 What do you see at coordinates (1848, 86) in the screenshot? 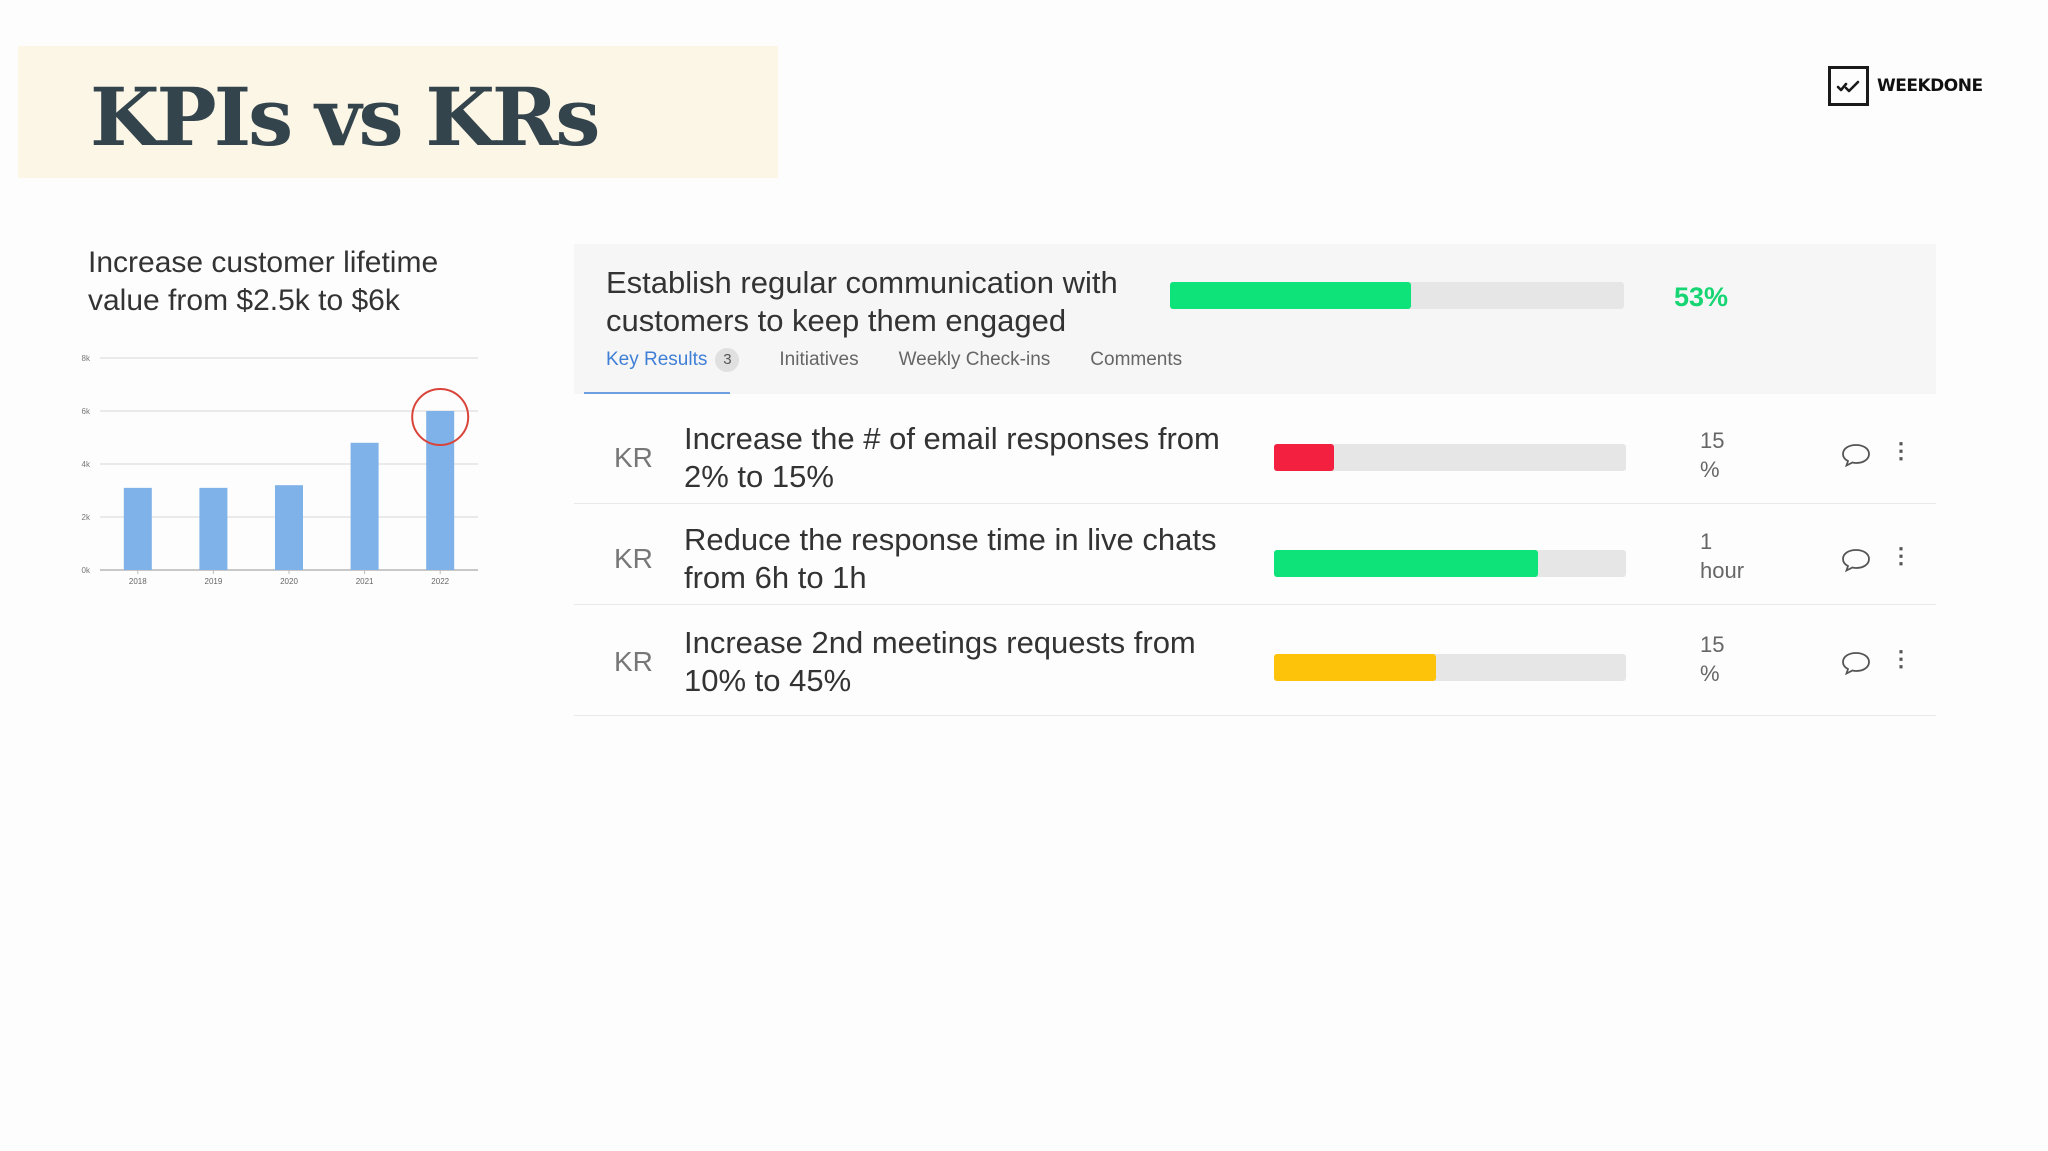
I see `check-chart-icon` at bounding box center [1848, 86].